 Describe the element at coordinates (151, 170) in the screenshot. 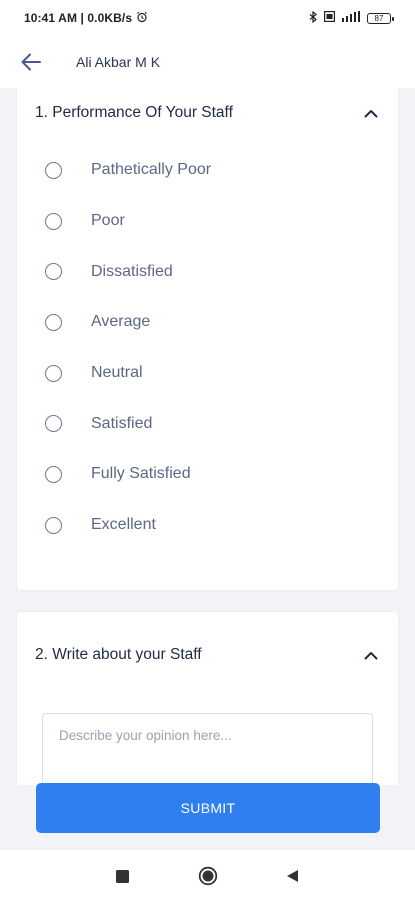

I see `option-label: Pathetically Poor` at that location.